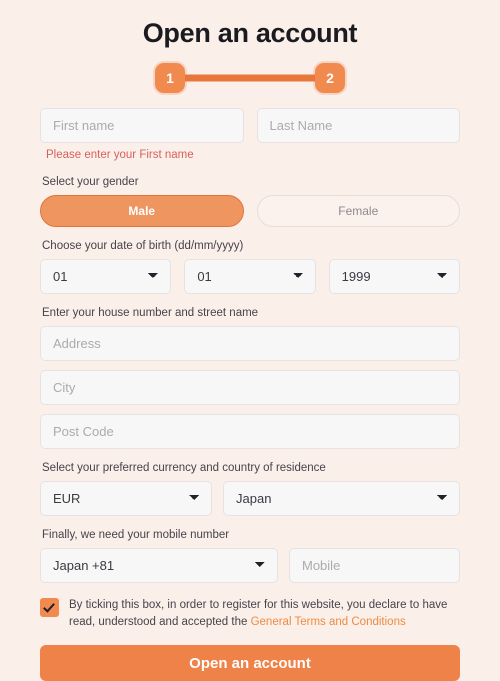  I want to click on terms-and-conditions-link: General Terms and Conditions, so click(328, 622).